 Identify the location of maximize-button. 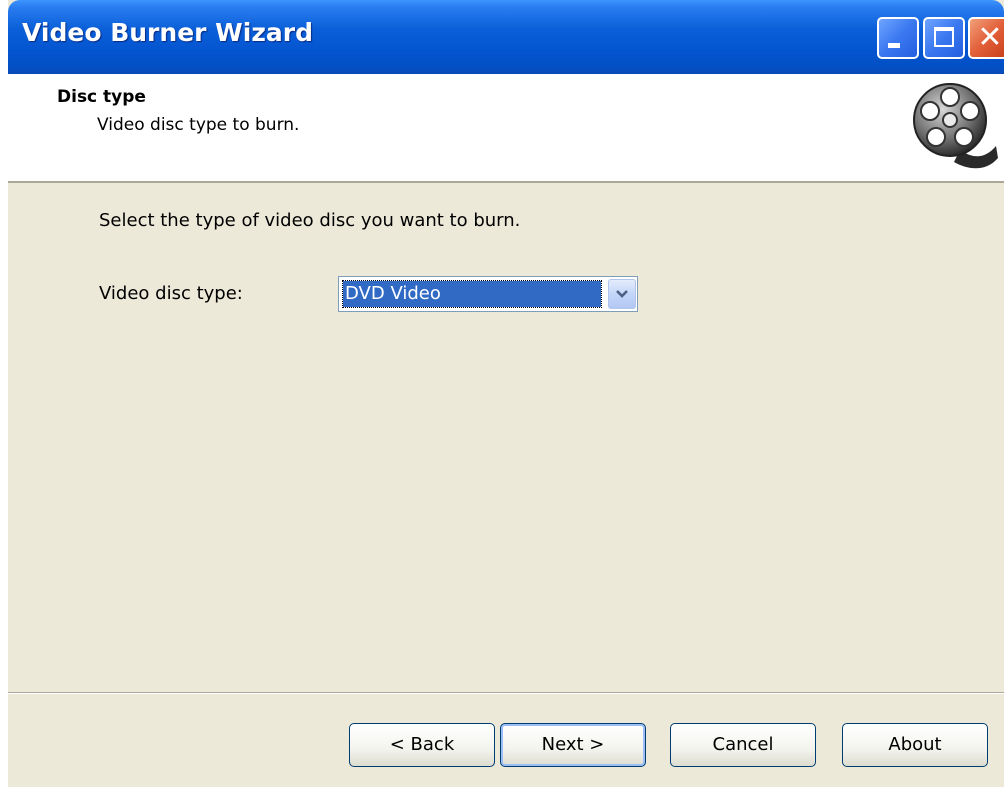
(944, 38).